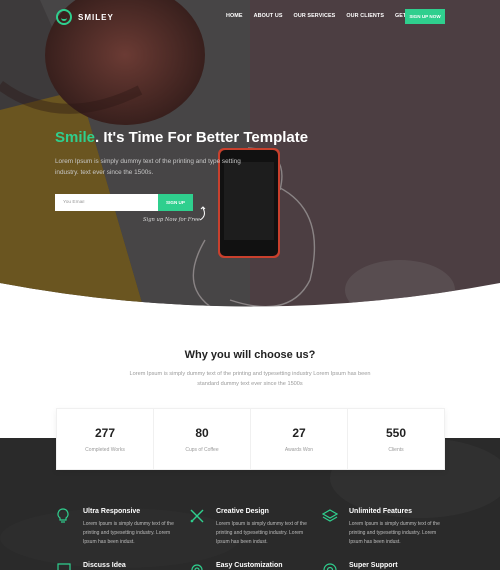 Image resolution: width=500 pixels, height=570 pixels. What do you see at coordinates (330, 566) in the screenshot?
I see `support-icon` at bounding box center [330, 566].